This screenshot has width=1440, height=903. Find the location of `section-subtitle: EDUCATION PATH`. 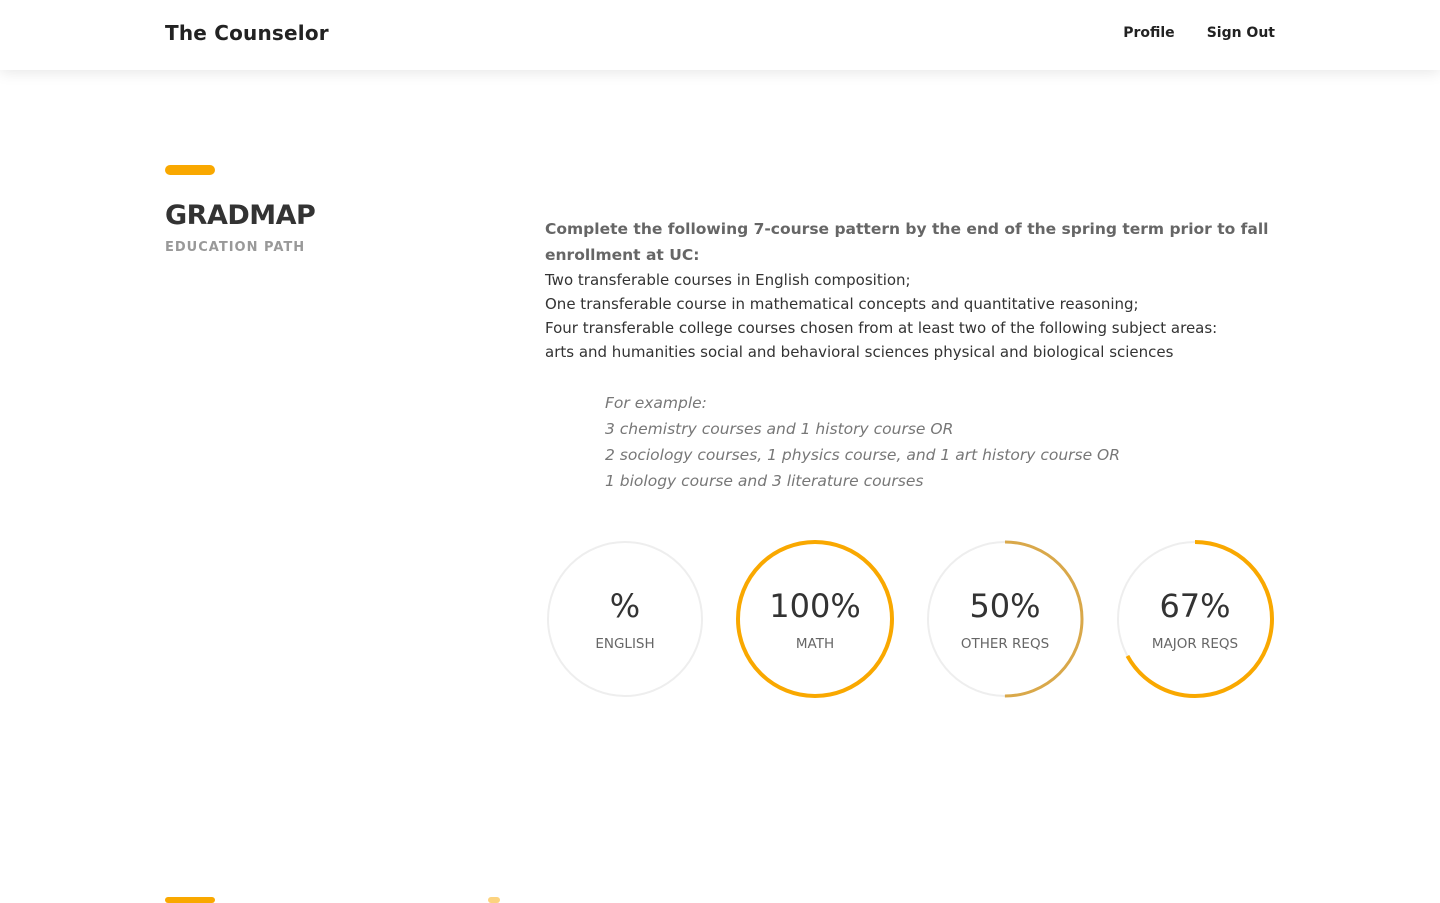

section-subtitle: EDUCATION PATH is located at coordinates (235, 247).